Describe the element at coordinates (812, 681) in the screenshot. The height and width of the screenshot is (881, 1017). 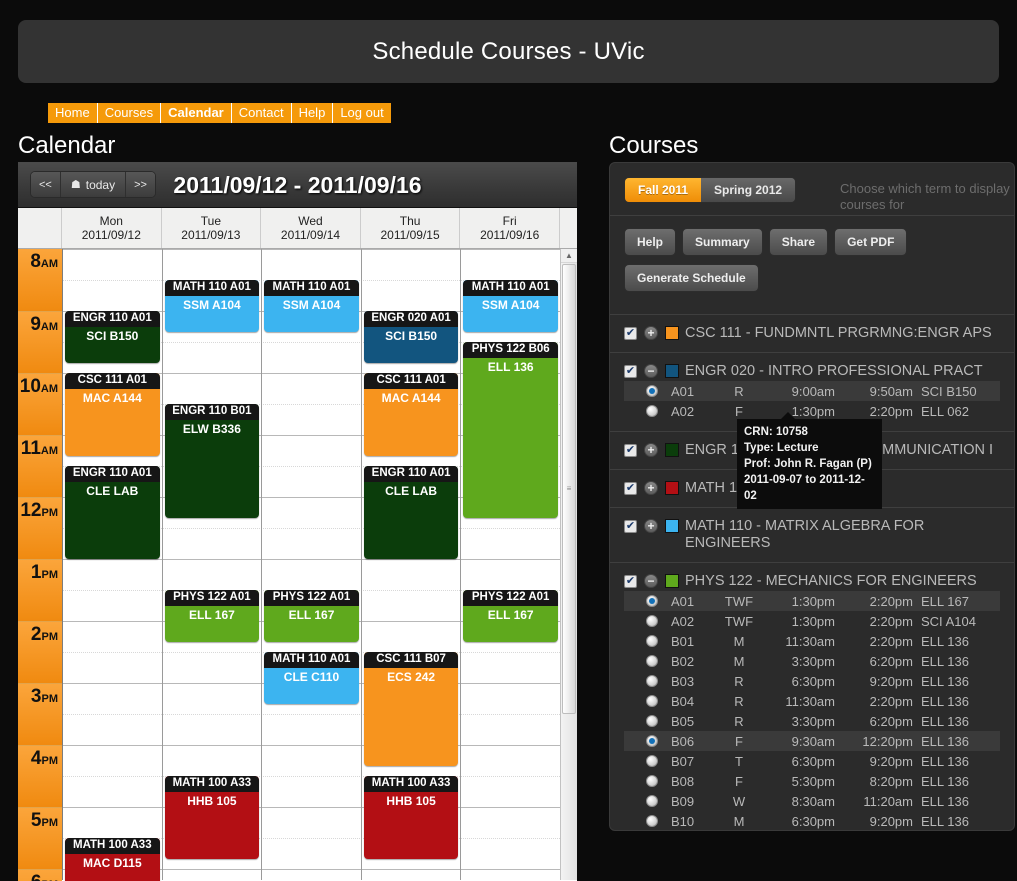
I see `section-row: B03 R 6:30pm 9:20pm ELL 136` at that location.